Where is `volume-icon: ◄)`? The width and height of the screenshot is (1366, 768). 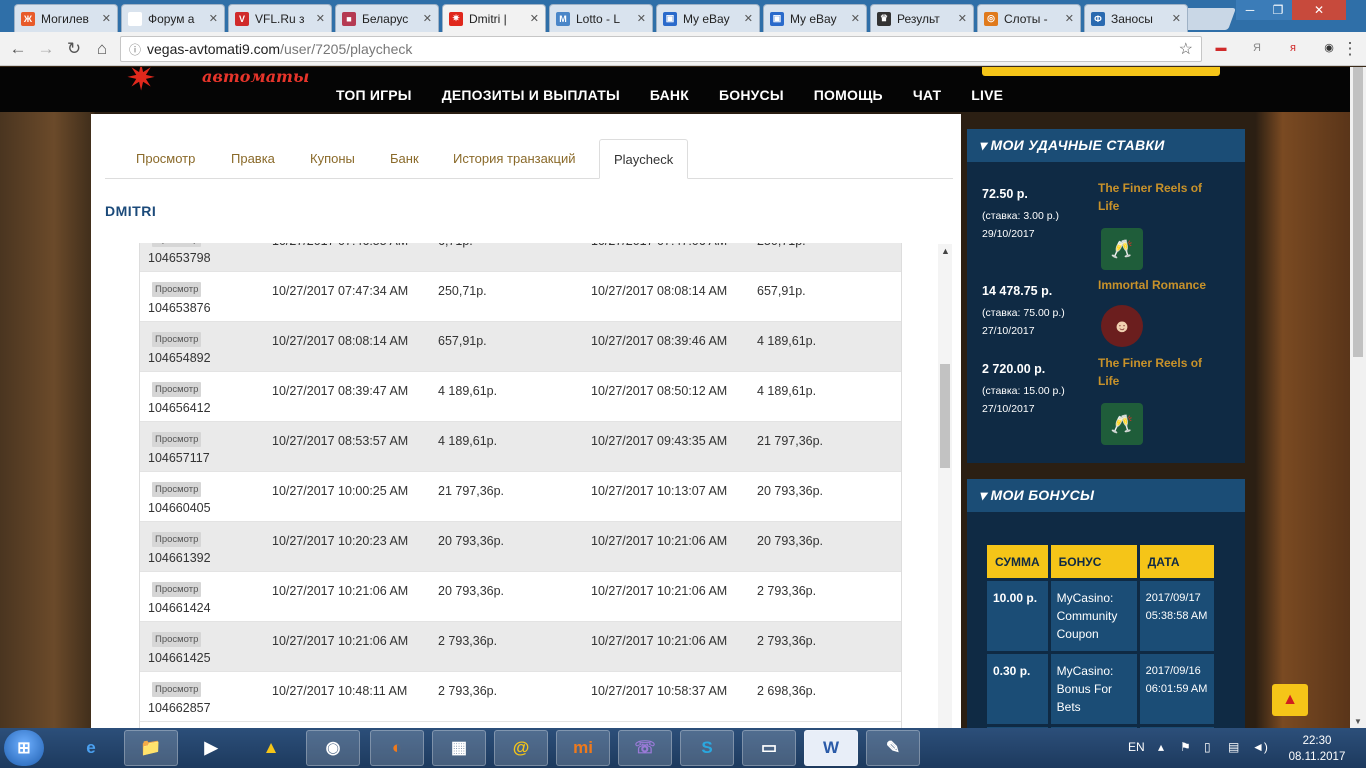 volume-icon: ◄) is located at coordinates (1260, 747).